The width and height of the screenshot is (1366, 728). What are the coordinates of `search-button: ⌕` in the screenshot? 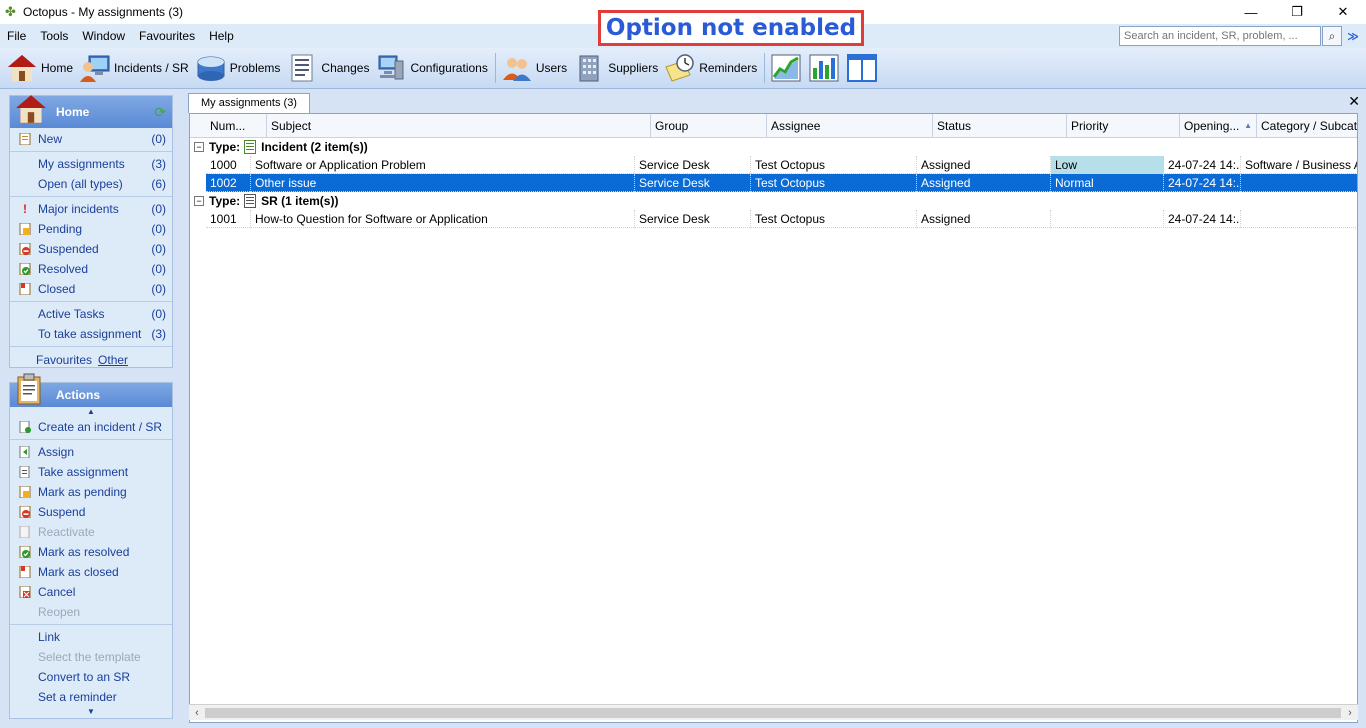 It's located at (1332, 36).